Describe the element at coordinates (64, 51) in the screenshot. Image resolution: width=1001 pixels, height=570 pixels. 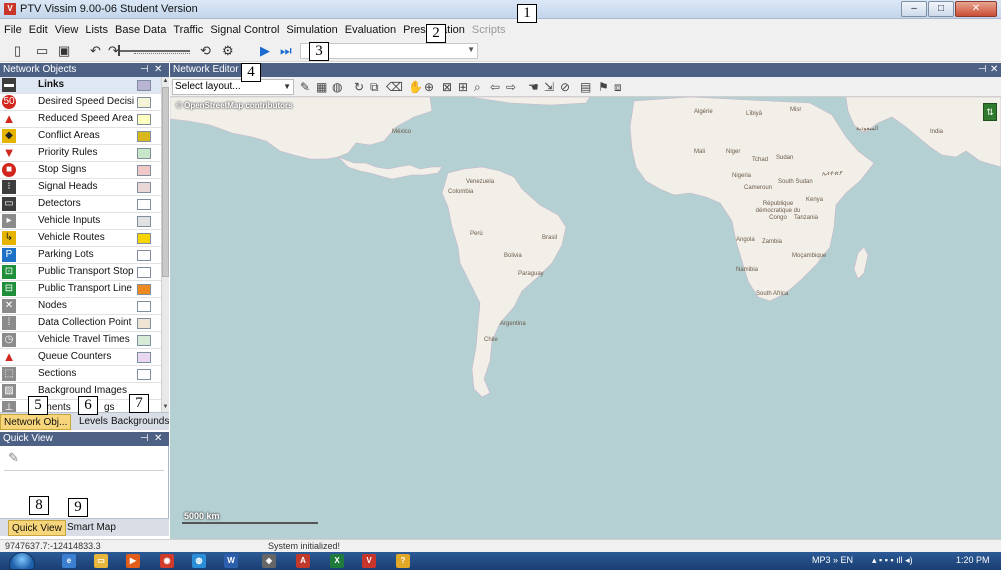
I see `save-icon: ▣` at that location.